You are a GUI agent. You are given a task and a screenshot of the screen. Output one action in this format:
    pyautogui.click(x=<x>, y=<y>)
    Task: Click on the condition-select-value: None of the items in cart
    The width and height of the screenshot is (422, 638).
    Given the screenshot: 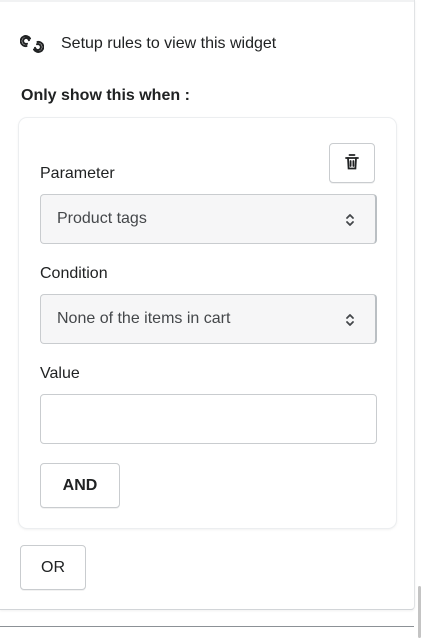 What is the action you would take?
    pyautogui.click(x=144, y=318)
    